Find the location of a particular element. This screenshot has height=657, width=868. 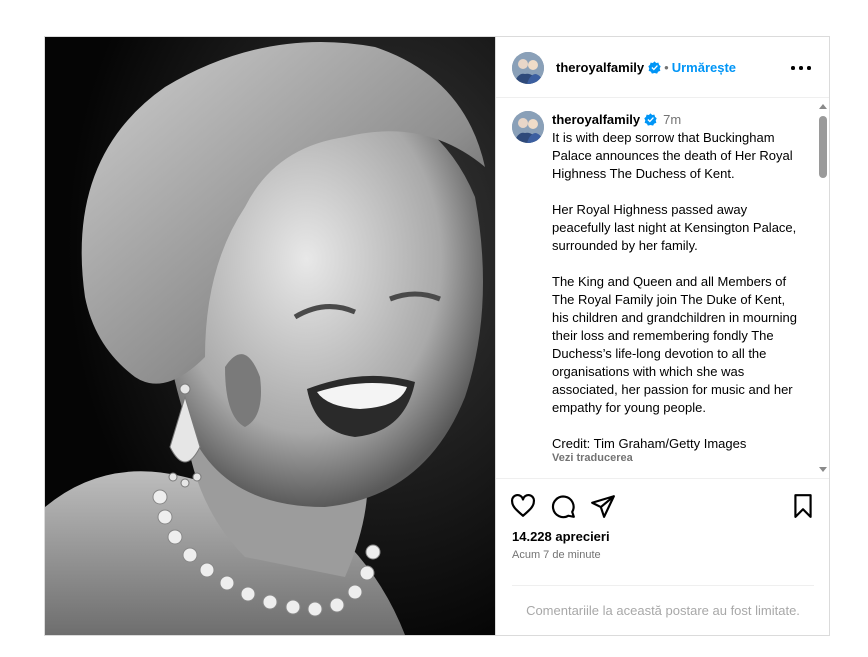

scrollbar-thumb is located at coordinates (823, 147).